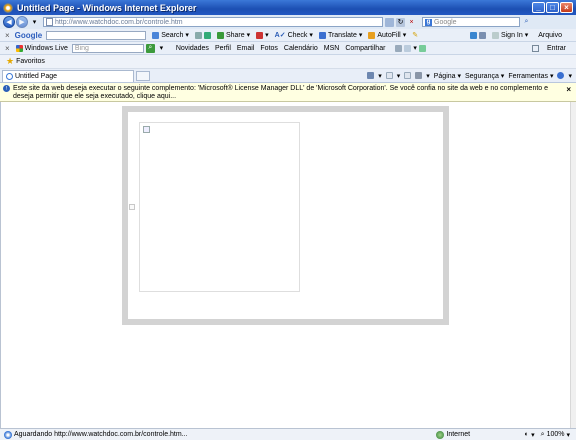 The height and width of the screenshot is (448, 576). I want to click on live-link-novidades: Novidades, so click(192, 48).